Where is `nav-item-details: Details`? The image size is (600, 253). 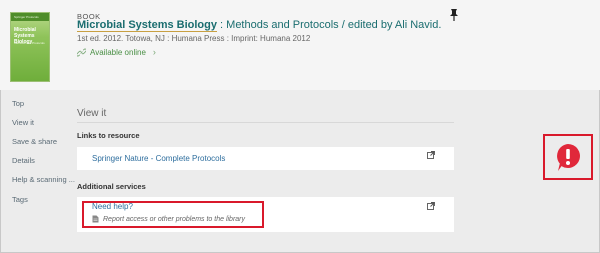
nav-item-details: Details is located at coordinates (23, 160).